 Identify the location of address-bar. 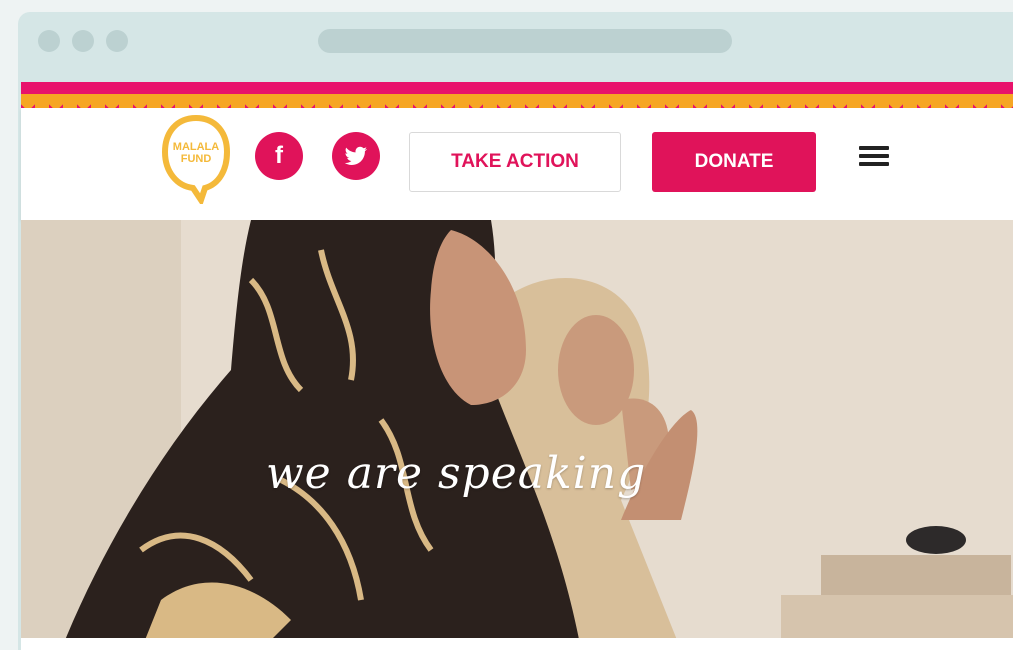
(525, 41).